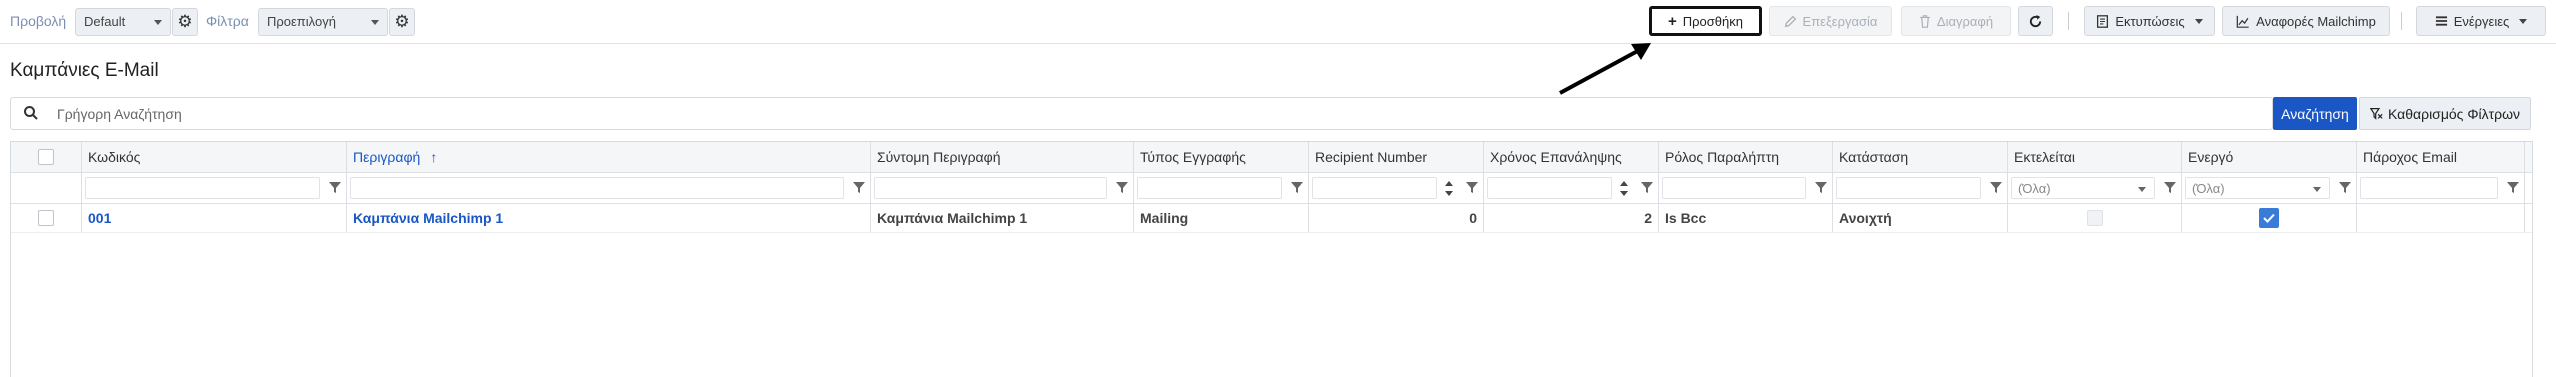 The width and height of the screenshot is (2556, 377). Describe the element at coordinates (2441, 218) in the screenshot. I see `cell-email-provider` at that location.